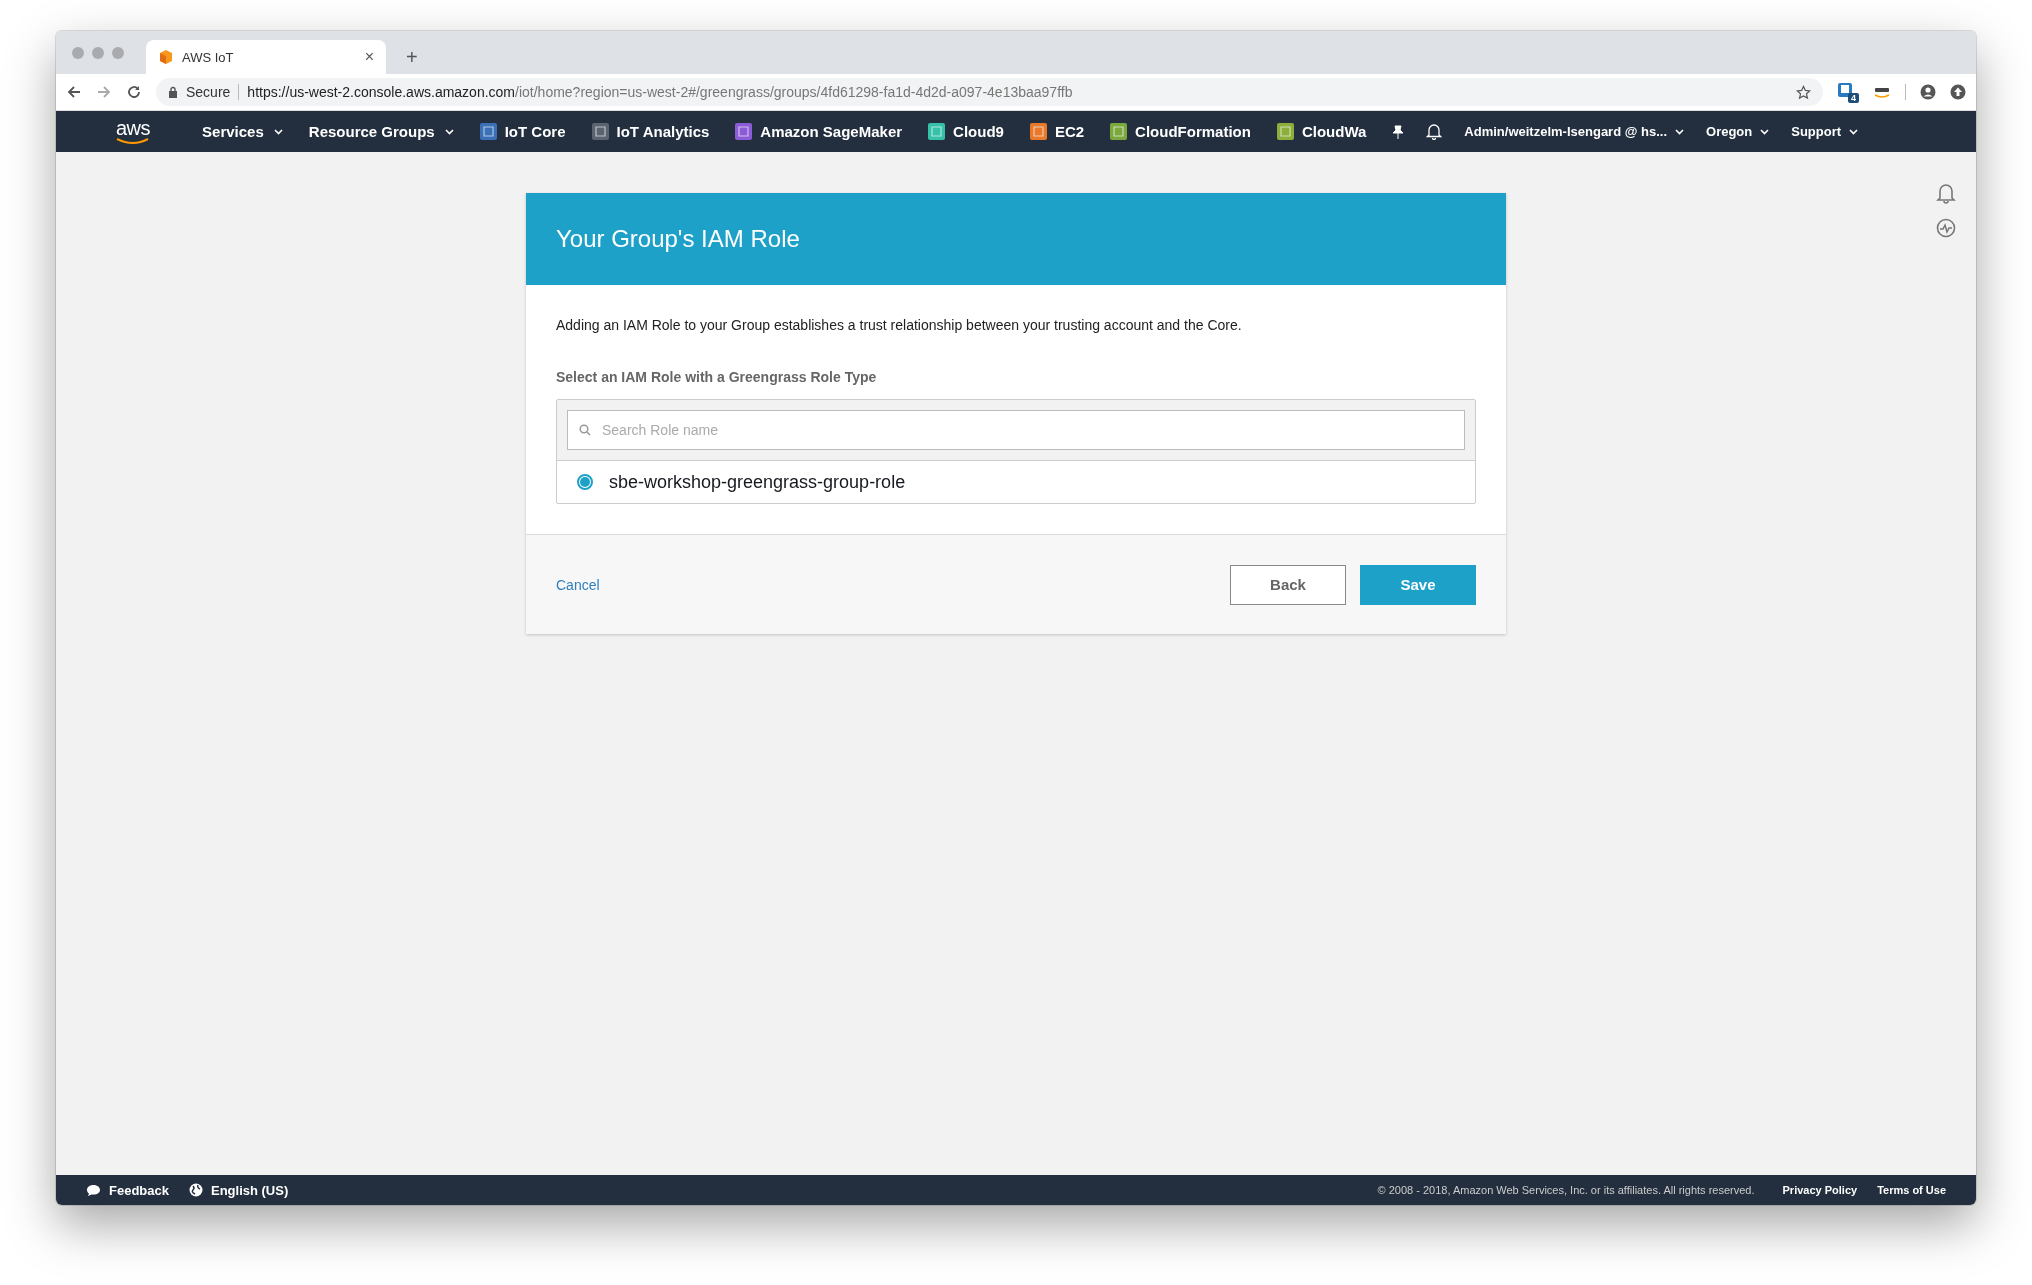 The height and width of the screenshot is (1285, 2032). Describe the element at coordinates (819, 131) in the screenshot. I see `service-shortcut: Amazon SageMaker` at that location.